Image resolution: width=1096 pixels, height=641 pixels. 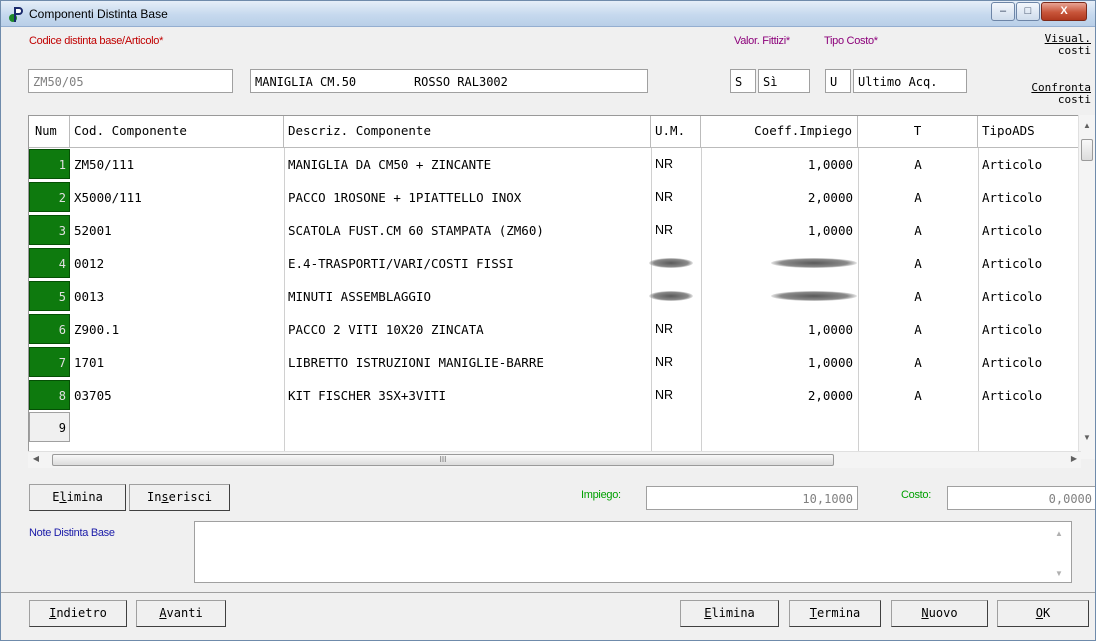 I want to click on row-number-empty: 9, so click(x=49, y=427).